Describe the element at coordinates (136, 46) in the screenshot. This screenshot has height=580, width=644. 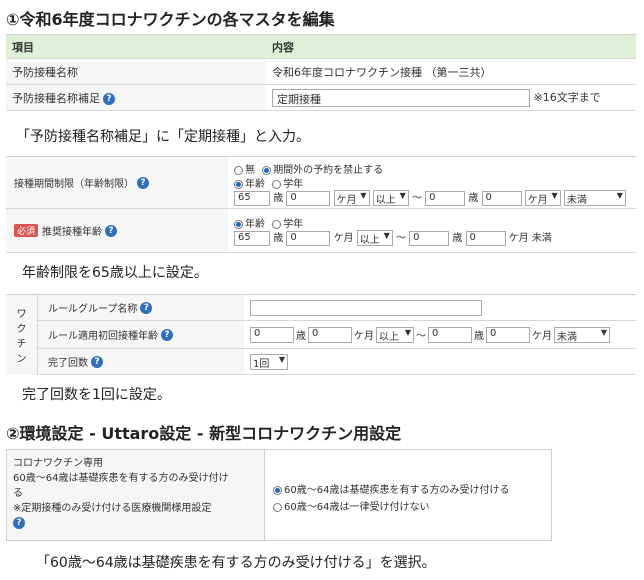
I see `col-header-item: 項目` at that location.